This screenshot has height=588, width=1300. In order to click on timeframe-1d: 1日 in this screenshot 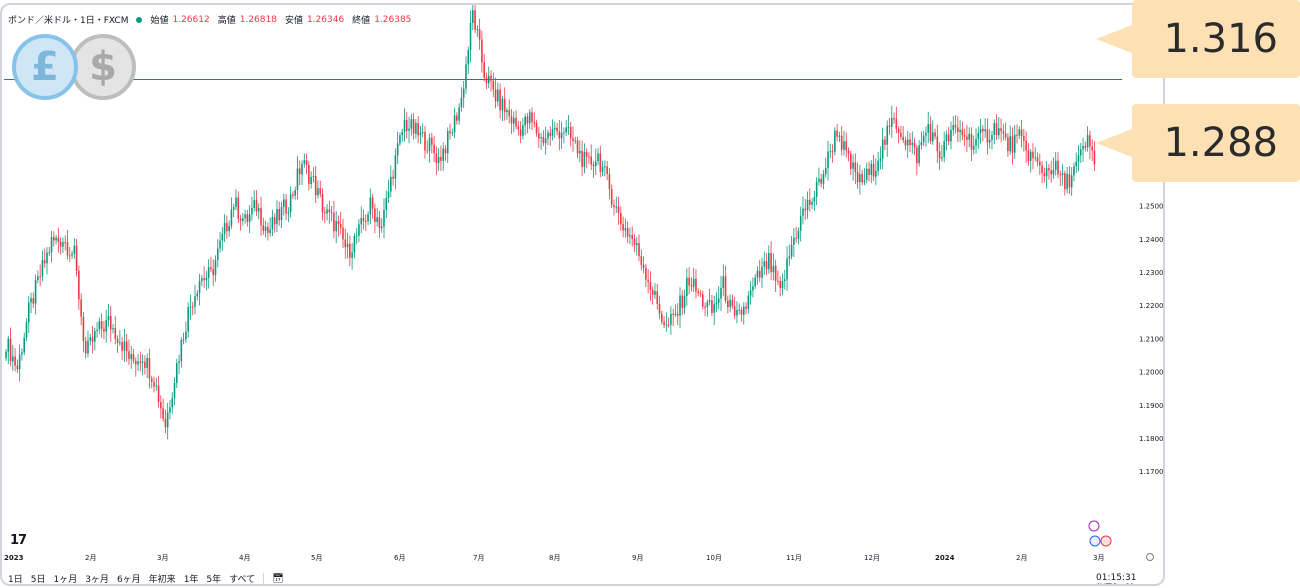, I will do `click(15, 578)`.